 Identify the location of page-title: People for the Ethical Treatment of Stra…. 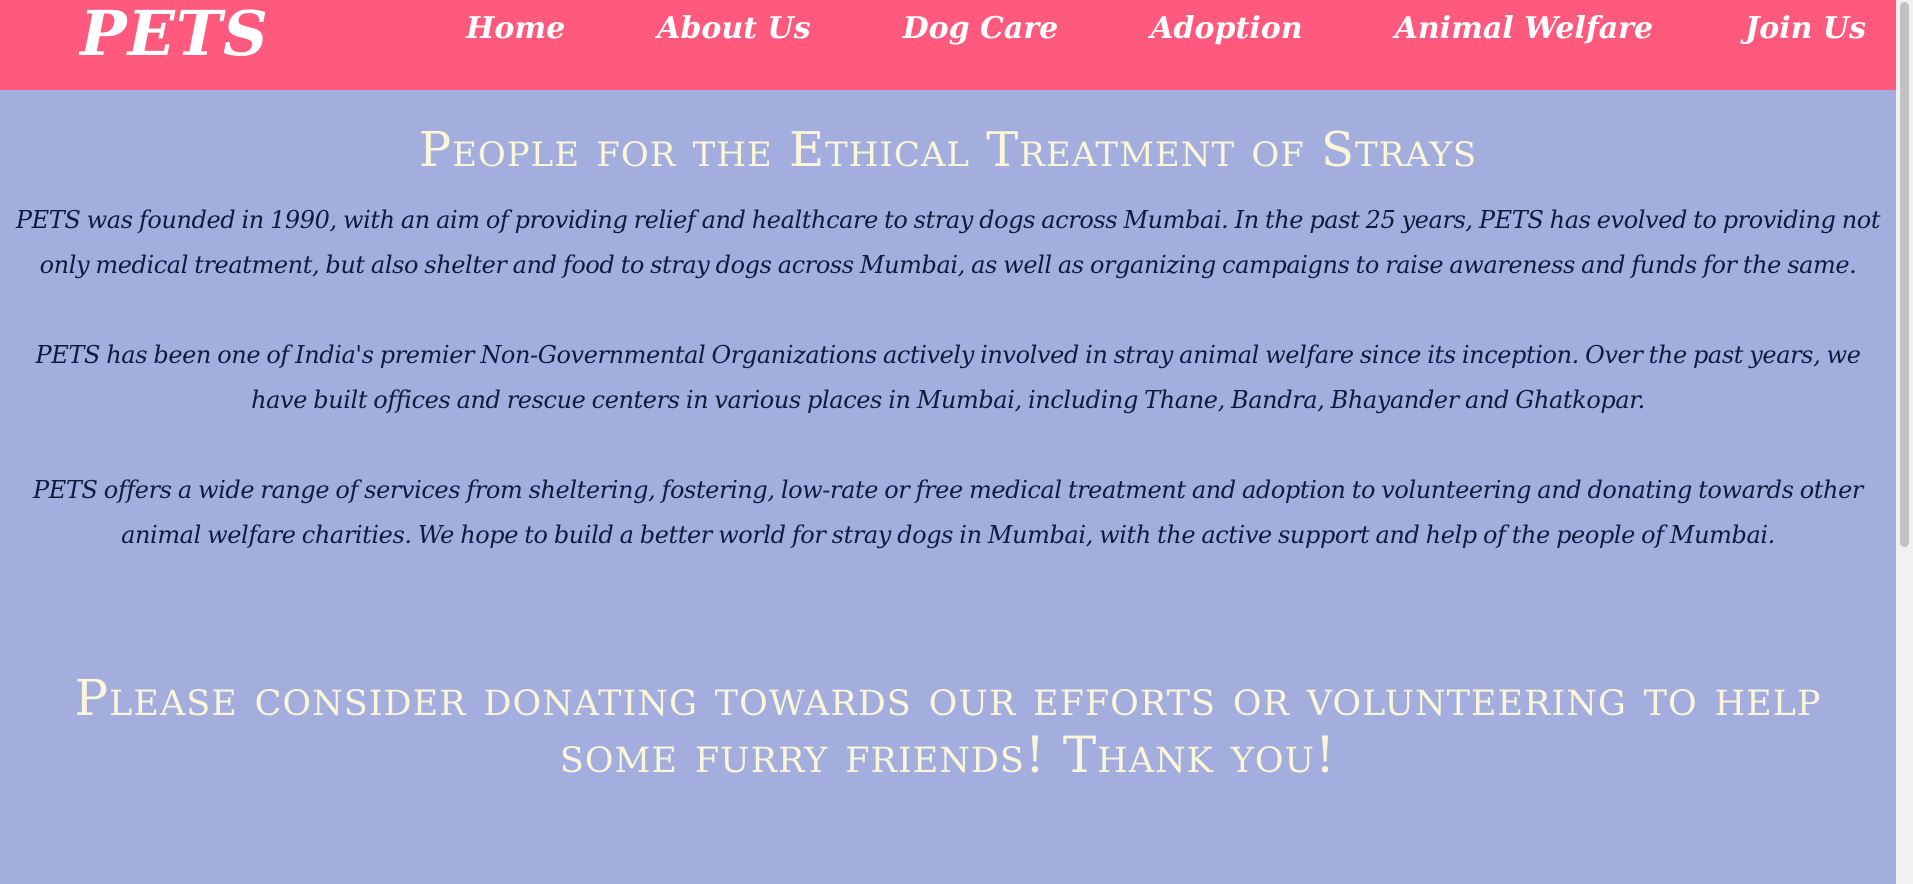
(948, 150).